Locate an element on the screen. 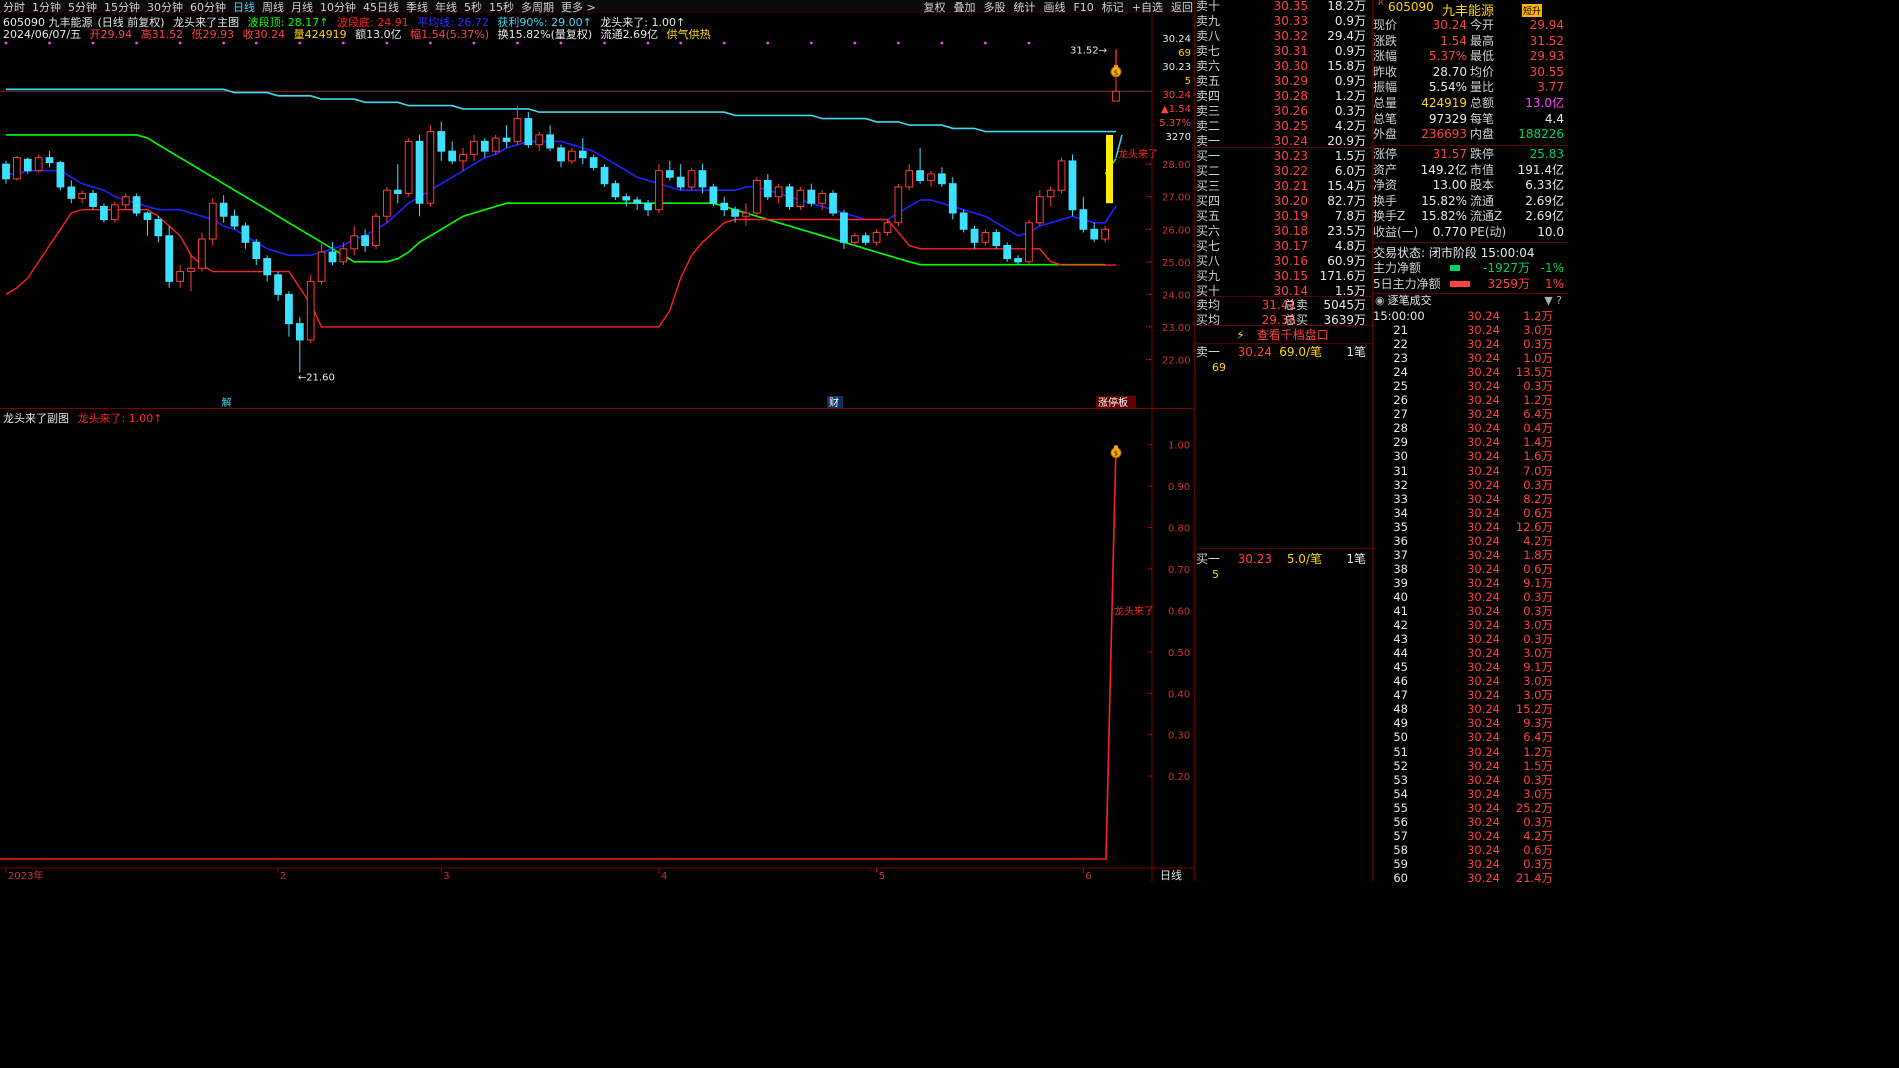 The height and width of the screenshot is (1068, 1899). period-tab: 分时 is located at coordinates (14, 7).